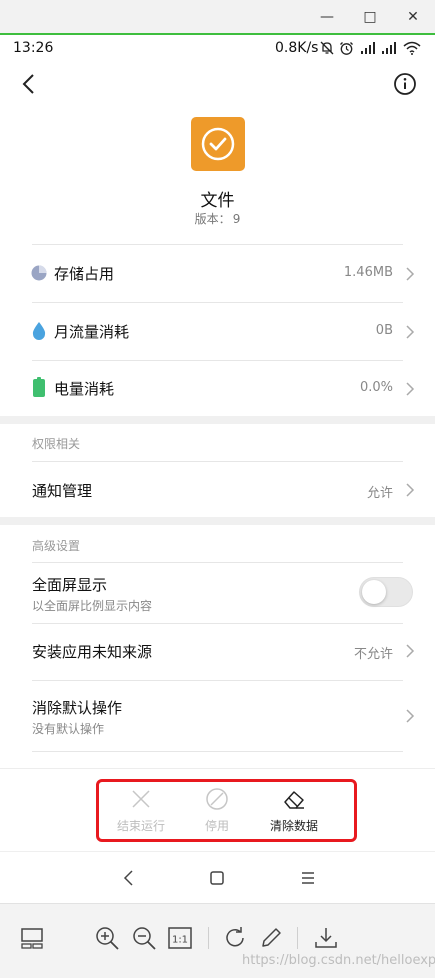 Image resolution: width=435 pixels, height=978 pixels. Describe the element at coordinates (346, 48) in the screenshot. I see `alarm-icon` at that location.